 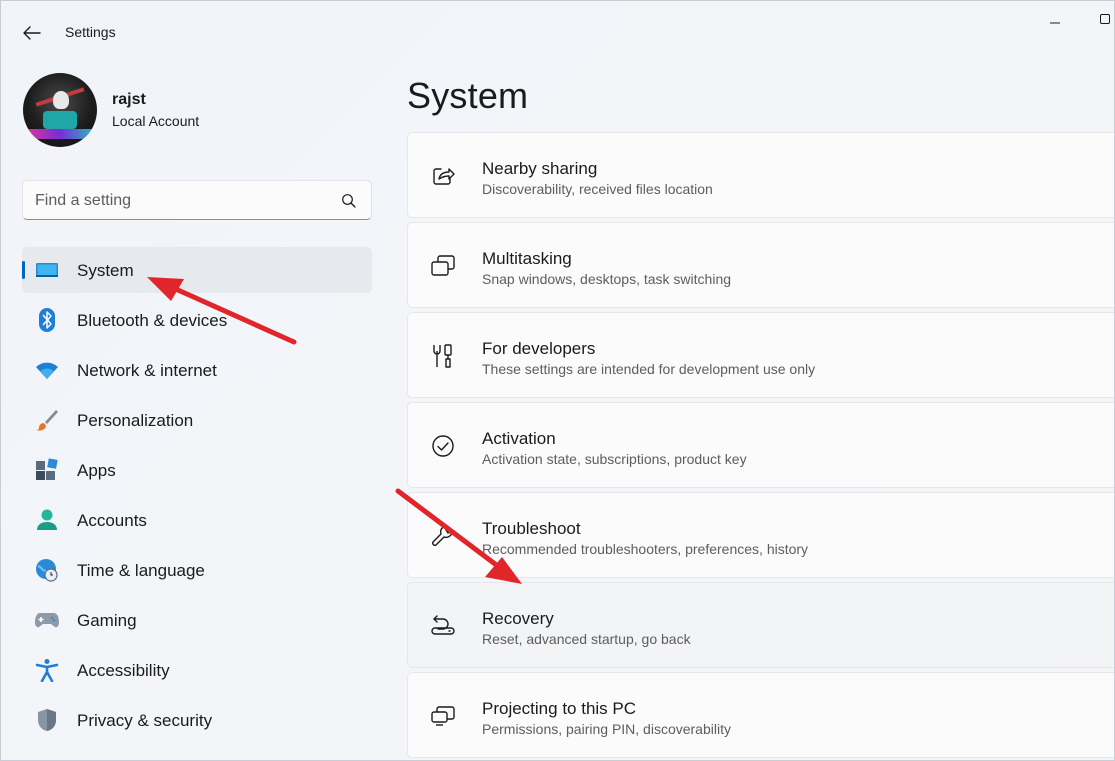 I want to click on sidebar-item-label: Accessibility, so click(x=123, y=670).